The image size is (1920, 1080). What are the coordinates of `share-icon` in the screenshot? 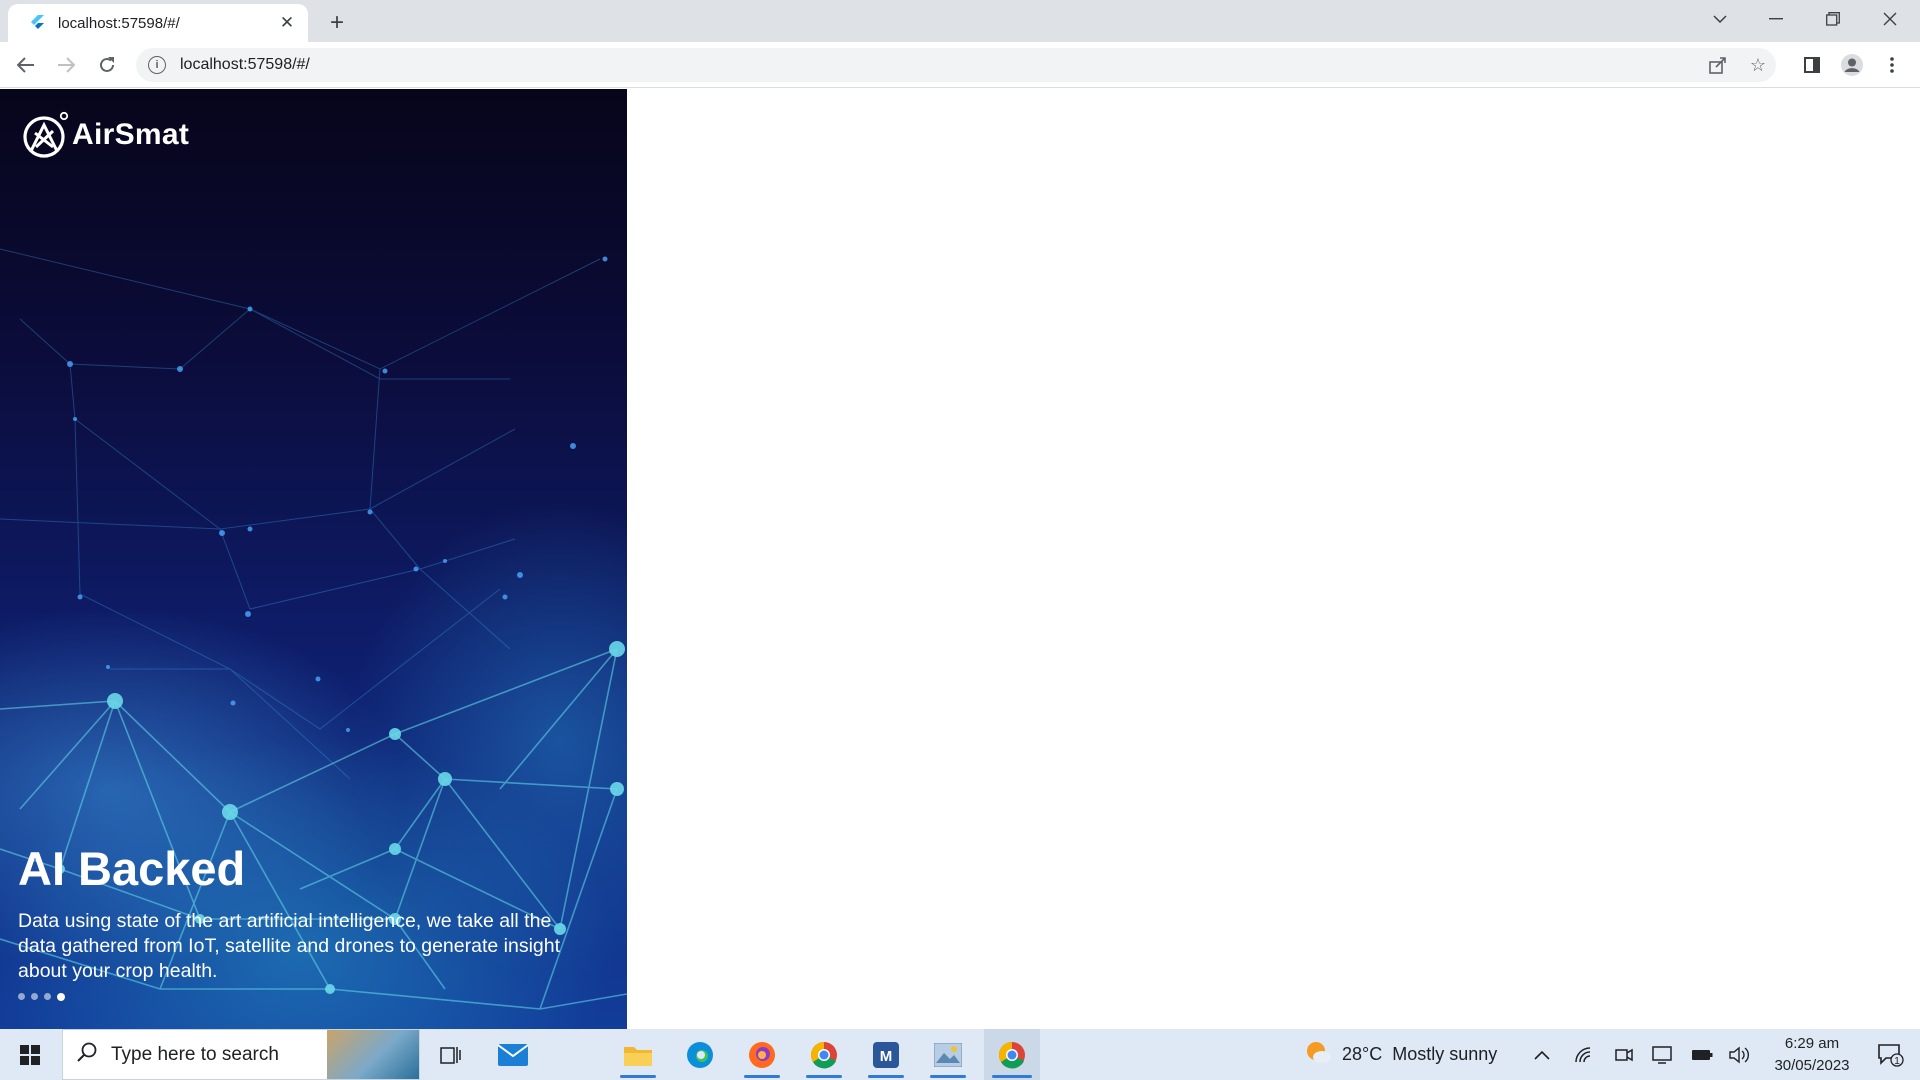 It's located at (1718, 65).